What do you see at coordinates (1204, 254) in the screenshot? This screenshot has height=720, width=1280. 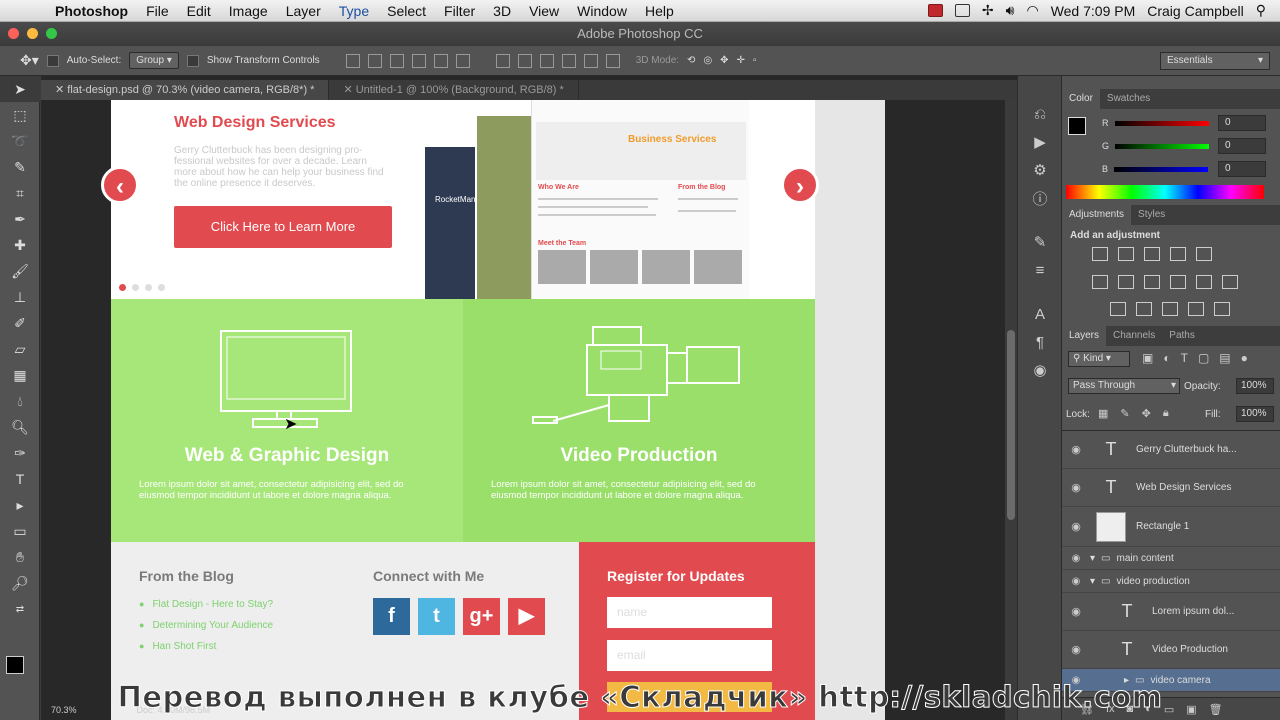 I see `vibrance-icon` at bounding box center [1204, 254].